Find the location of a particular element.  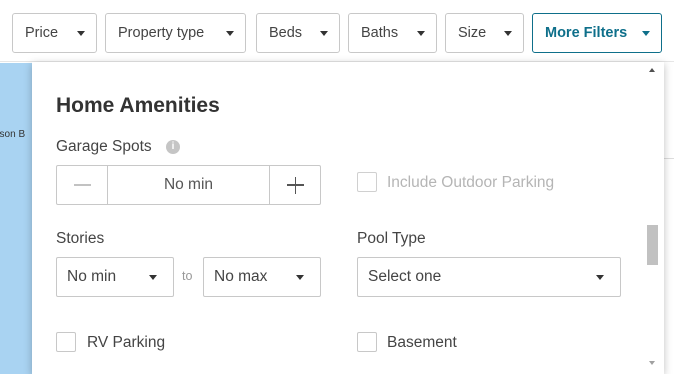

results-edge is located at coordinates (669, 218).